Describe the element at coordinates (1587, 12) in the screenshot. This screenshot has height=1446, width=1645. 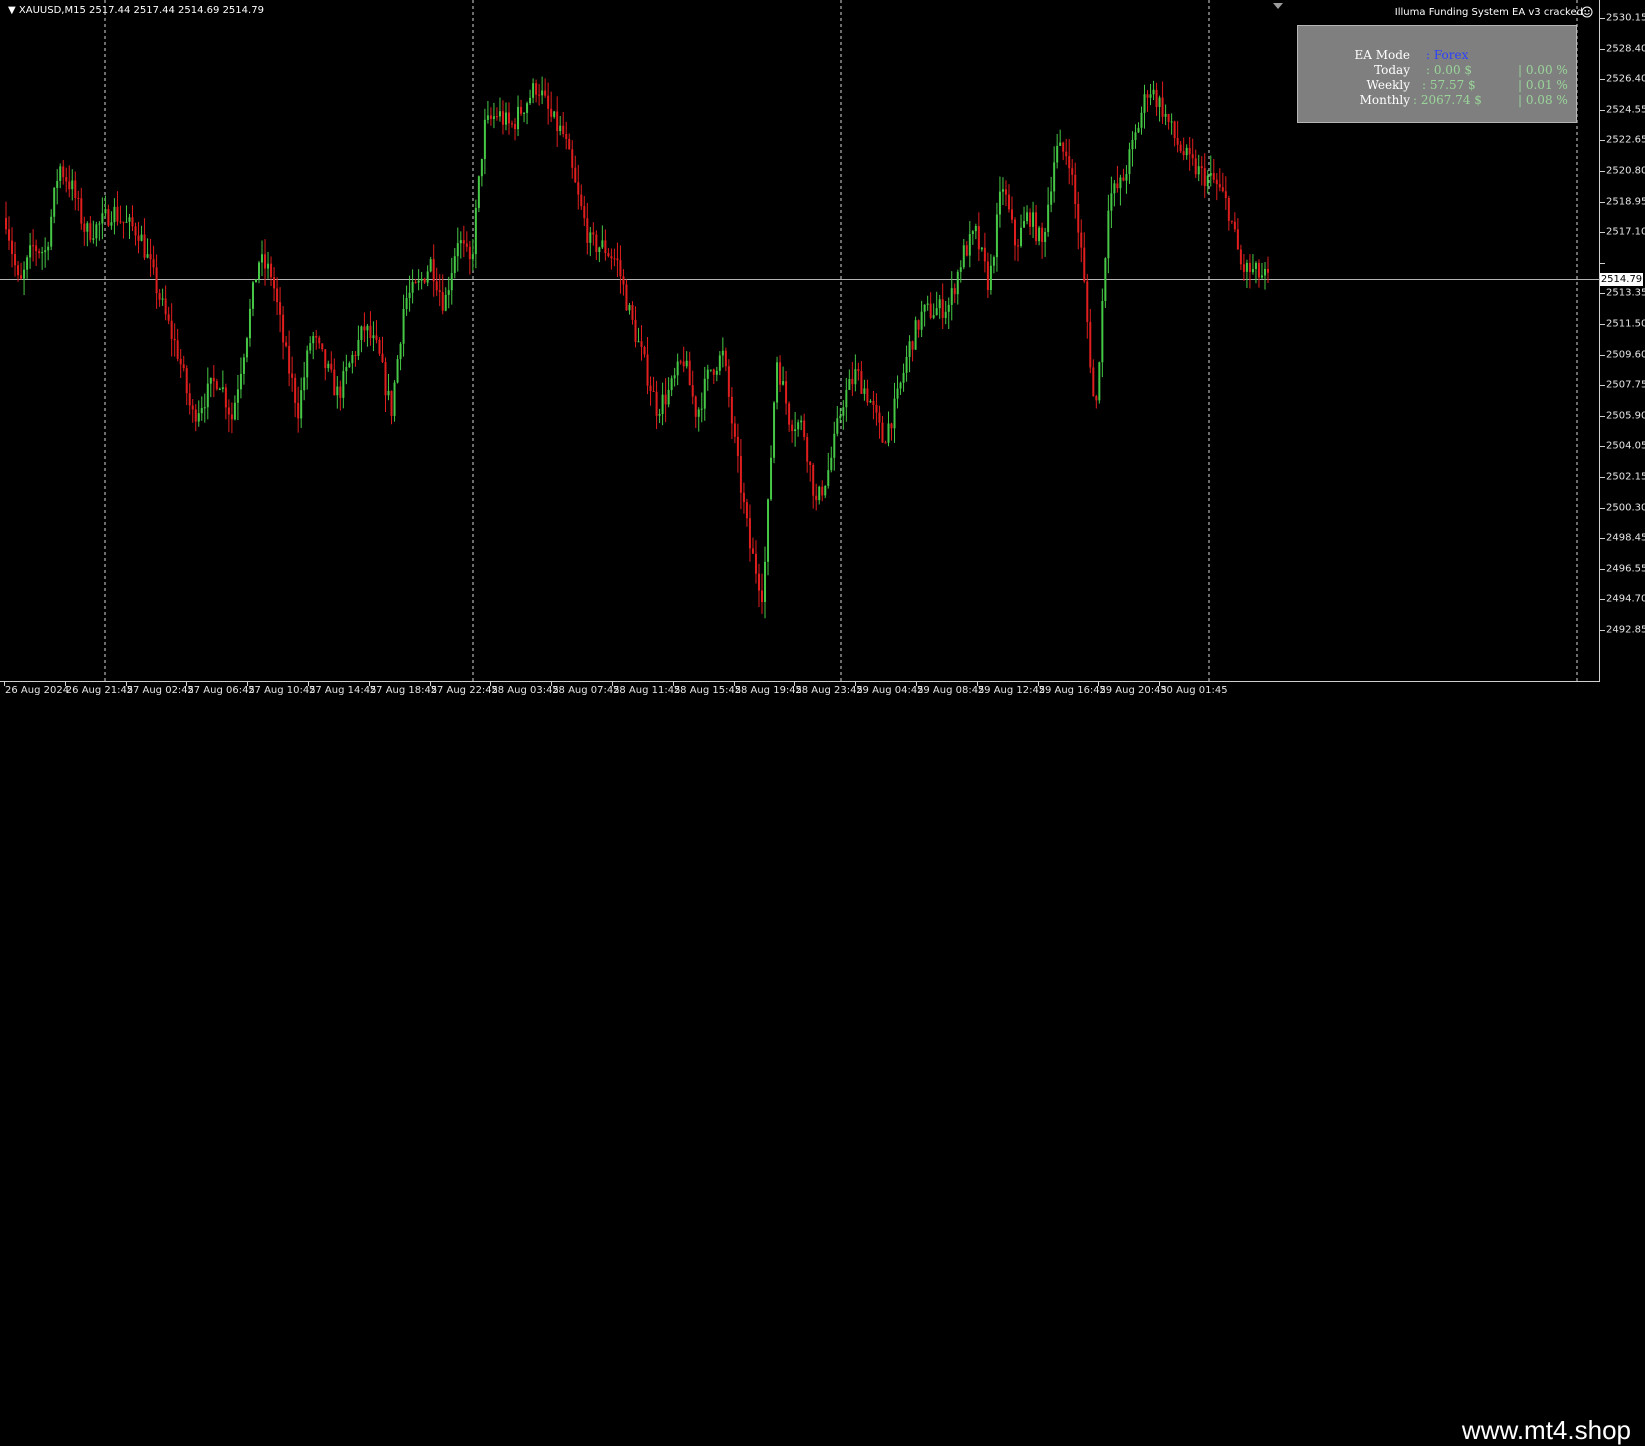
I see `smiley-icon` at that location.